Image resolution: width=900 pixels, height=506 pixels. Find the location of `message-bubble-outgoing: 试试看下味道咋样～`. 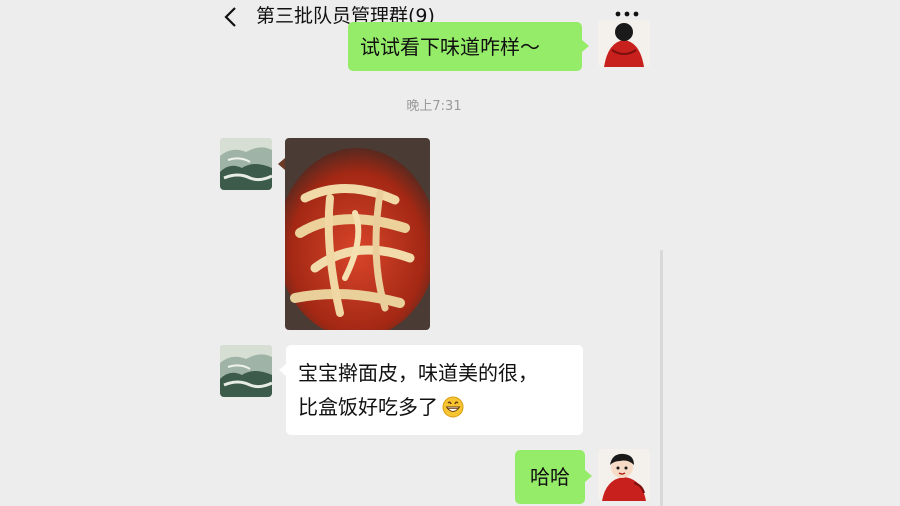

message-bubble-outgoing: 试试看下味道咋样～ is located at coordinates (465, 46).